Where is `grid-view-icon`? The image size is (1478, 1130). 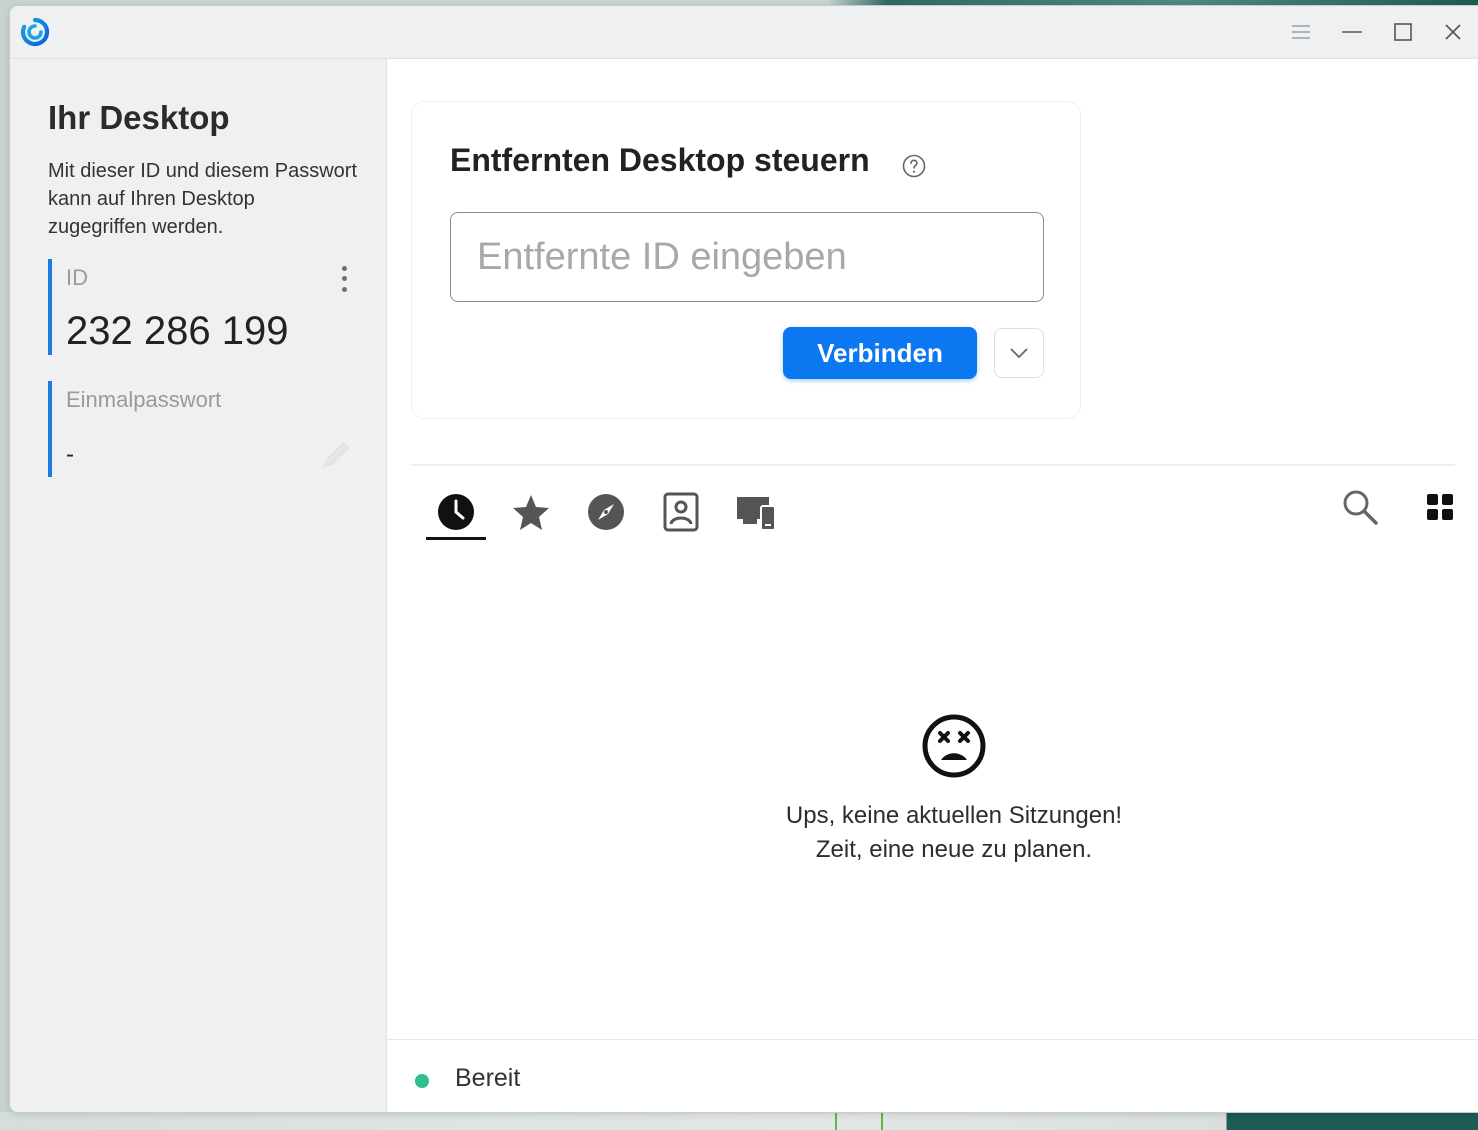
grid-view-icon is located at coordinates (1440, 507).